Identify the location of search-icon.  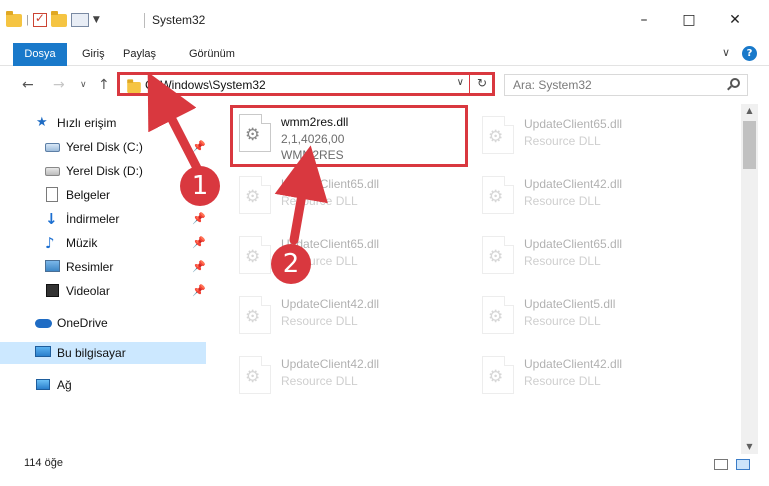
(735, 83).